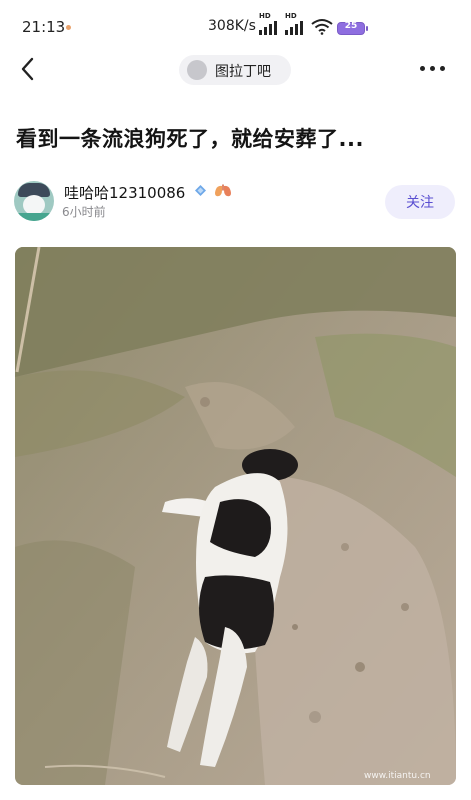 The height and width of the screenshot is (800, 471). What do you see at coordinates (84, 212) in the screenshot?
I see `post-time: 6小时前` at bounding box center [84, 212].